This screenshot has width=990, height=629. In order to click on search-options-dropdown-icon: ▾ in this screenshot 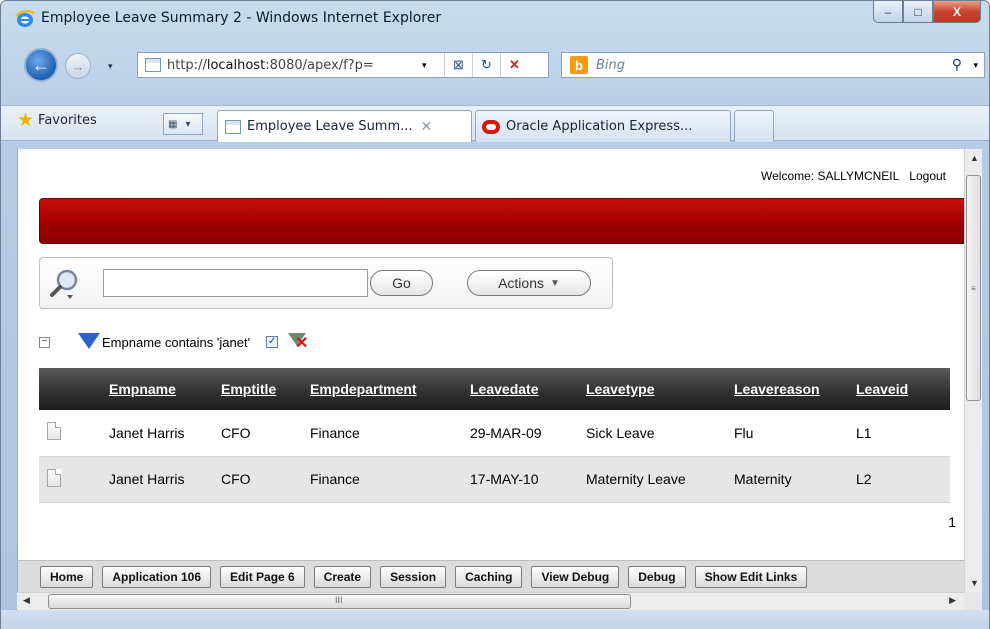, I will do `click(975, 65)`.